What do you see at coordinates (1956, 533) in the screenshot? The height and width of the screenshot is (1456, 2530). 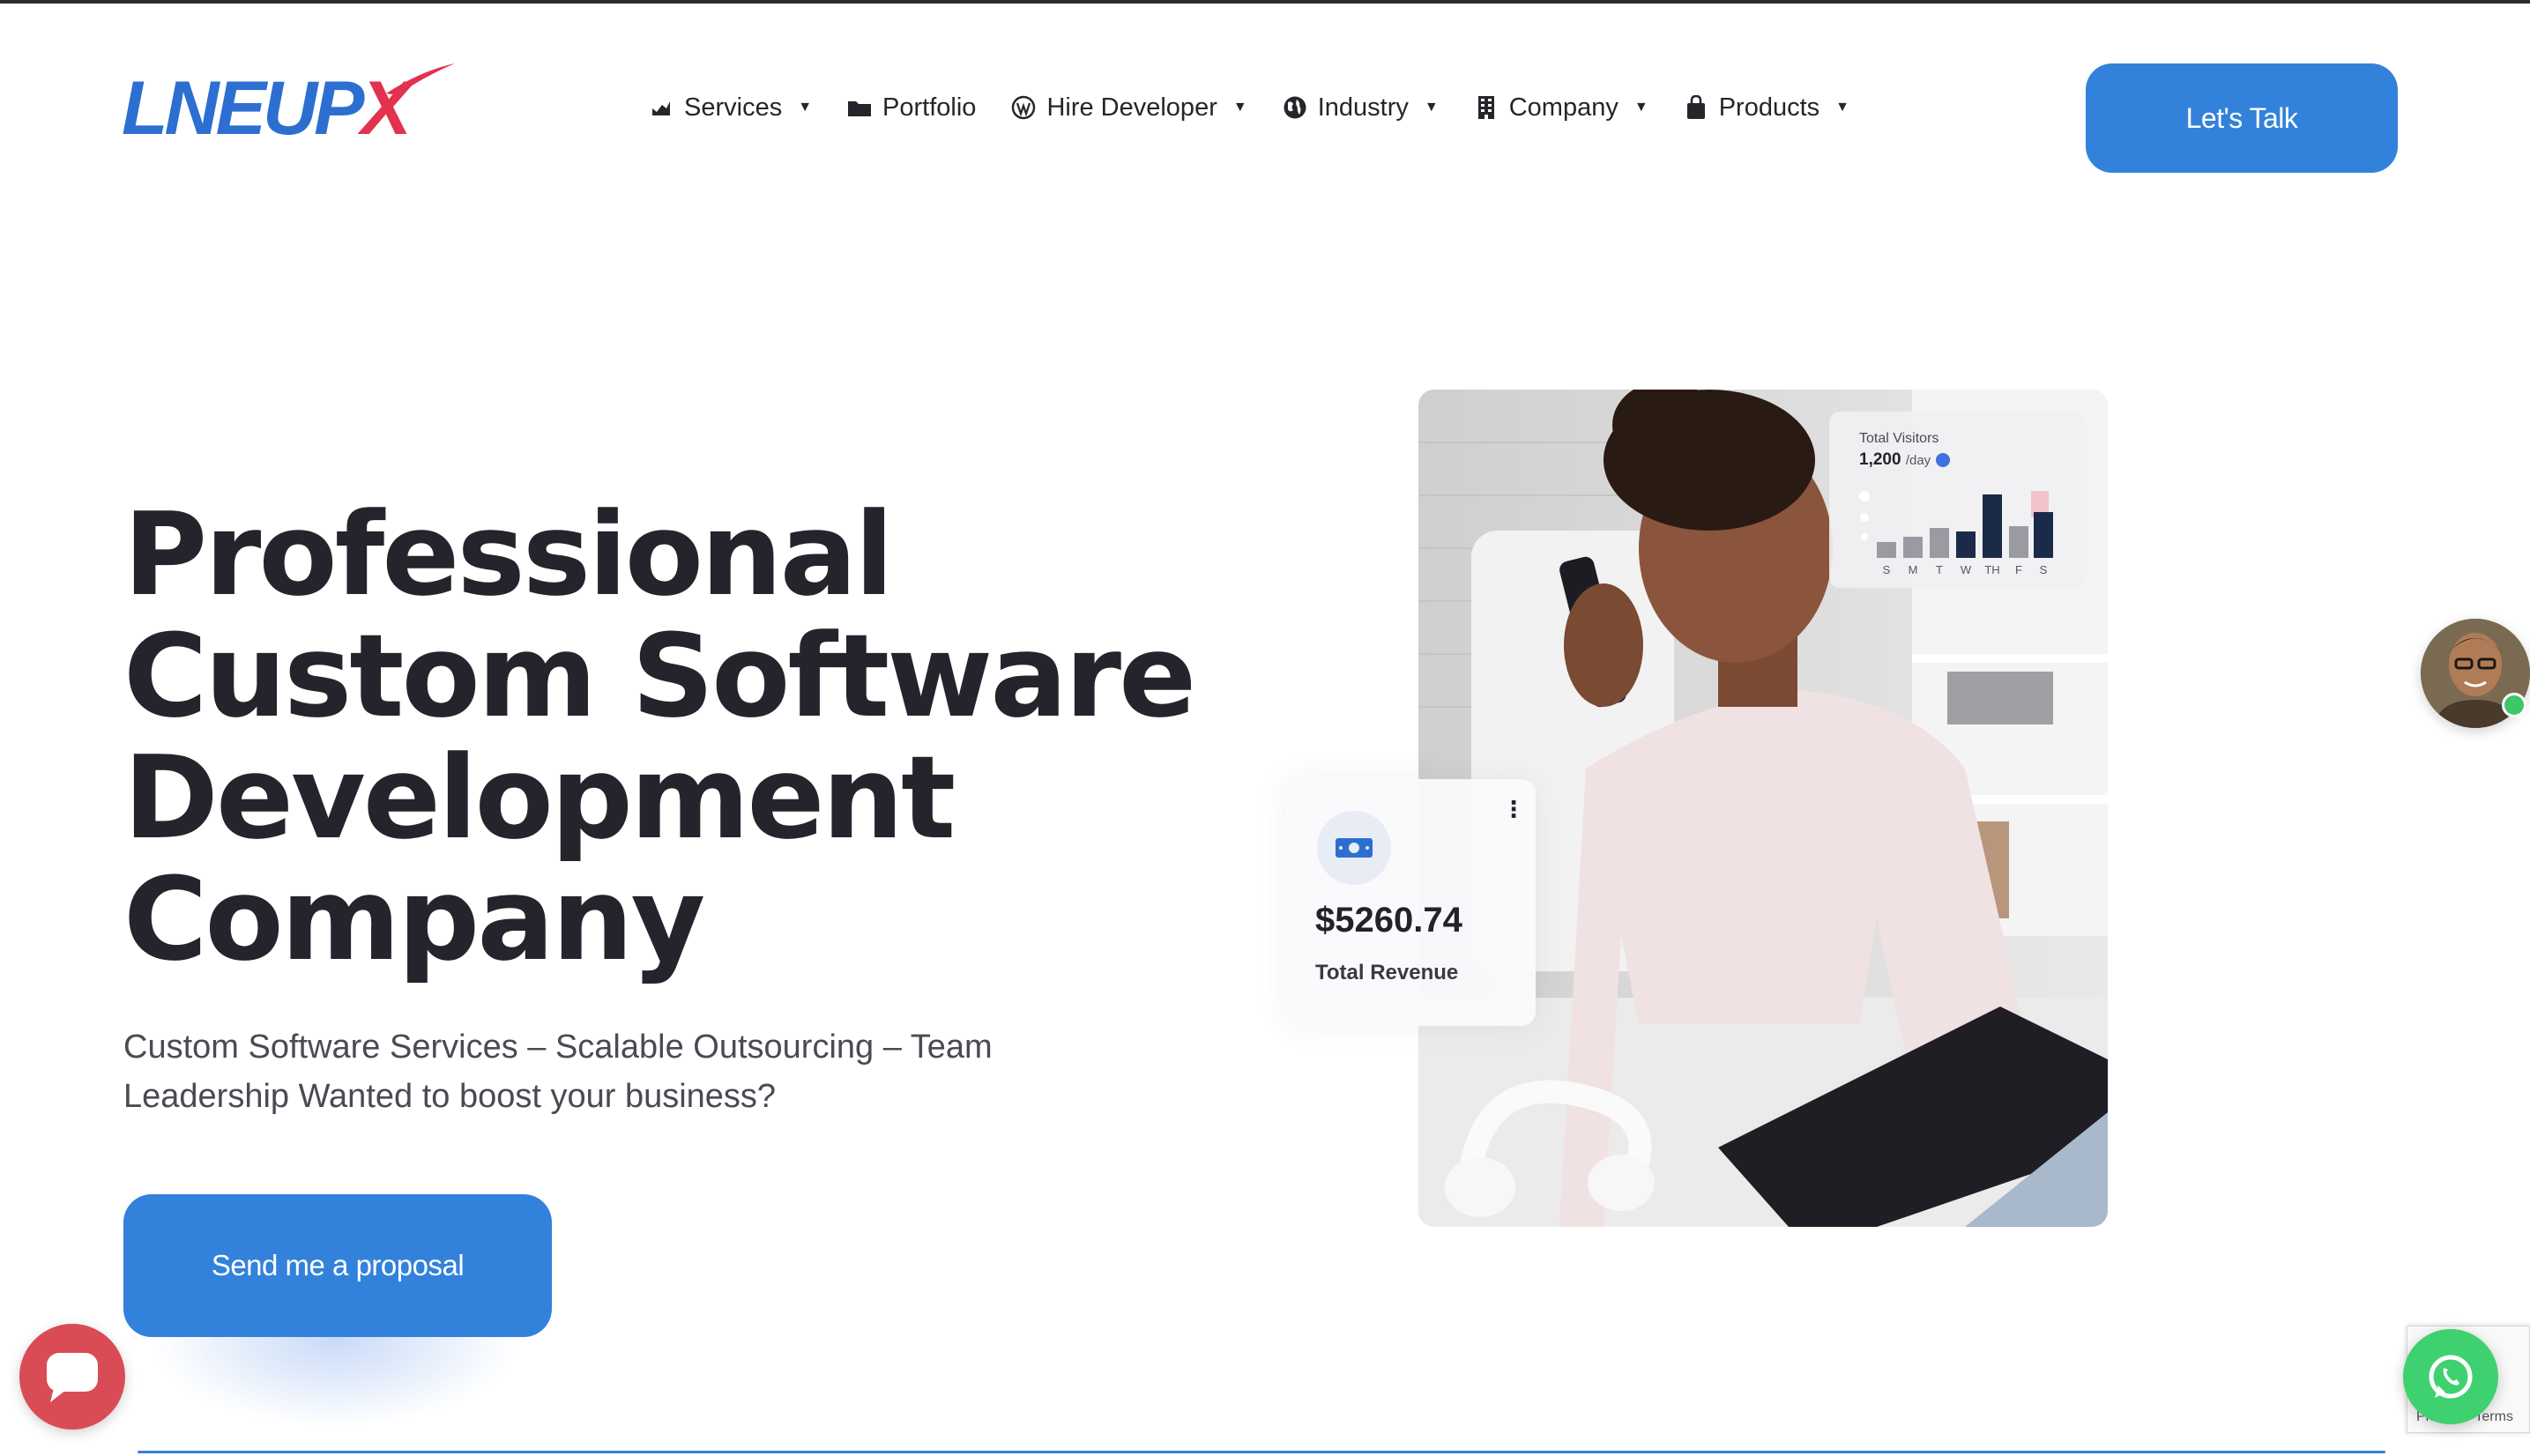 I see `visitors-mini-chart: S M T W TH F S` at bounding box center [1956, 533].